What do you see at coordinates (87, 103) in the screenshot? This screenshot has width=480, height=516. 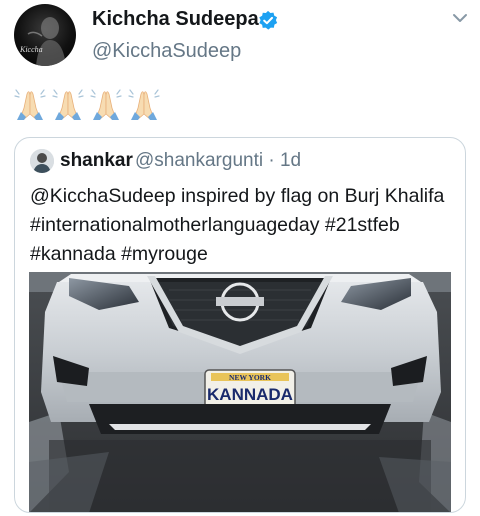 I see `tweet-text` at bounding box center [87, 103].